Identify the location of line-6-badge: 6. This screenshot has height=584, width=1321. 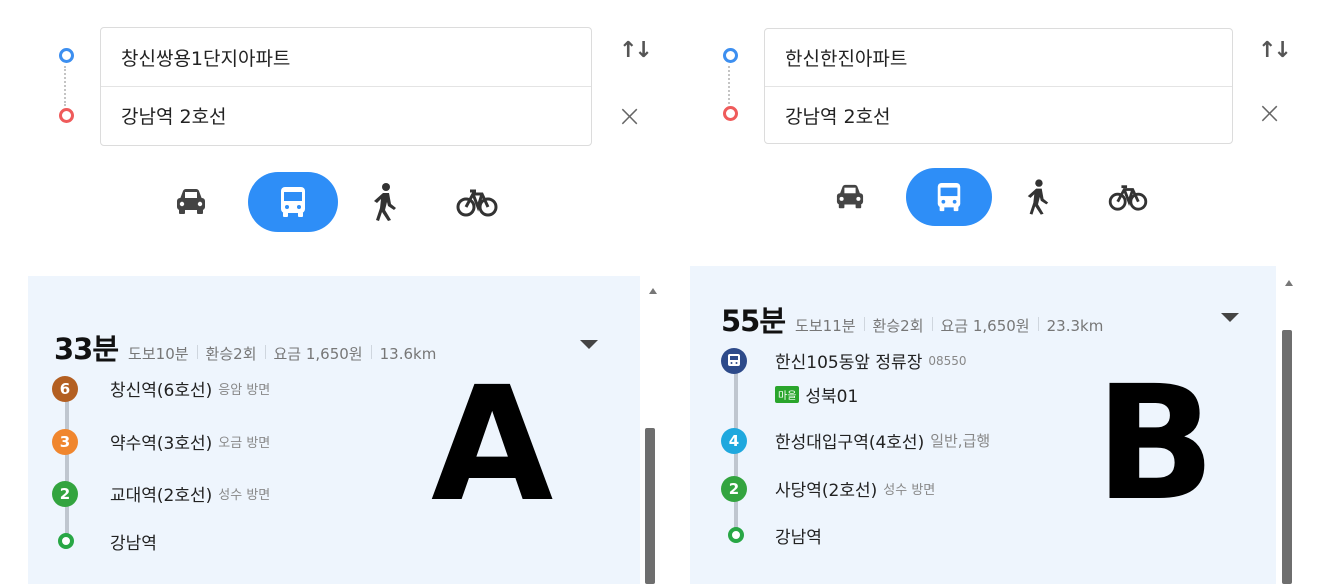
(65, 389).